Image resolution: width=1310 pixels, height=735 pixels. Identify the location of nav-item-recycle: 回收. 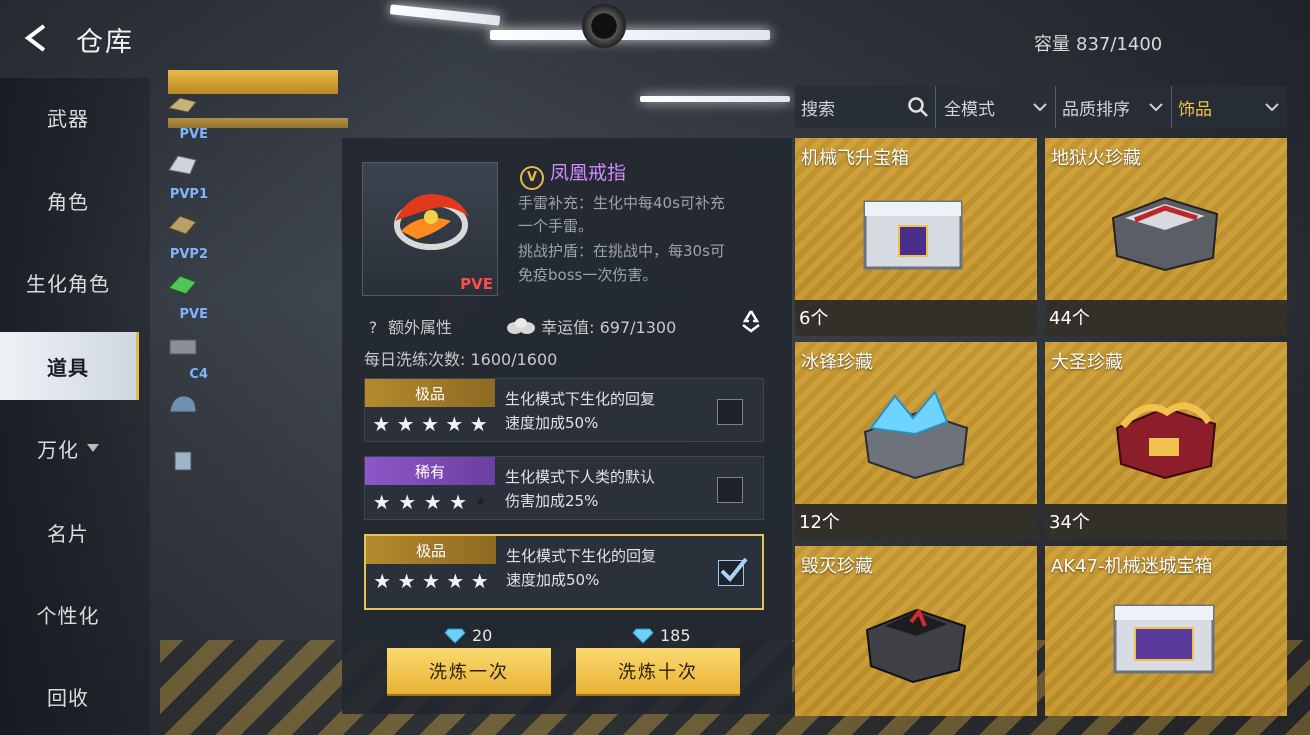
(68, 696).